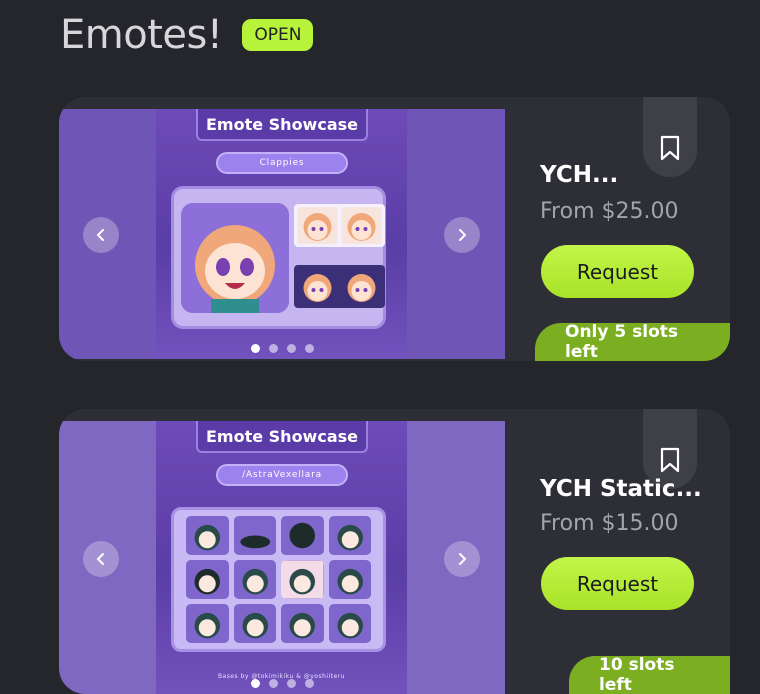 Image resolution: width=760 pixels, height=694 pixels. What do you see at coordinates (339, 286) in the screenshot?
I see `small-emotes-dark` at bounding box center [339, 286].